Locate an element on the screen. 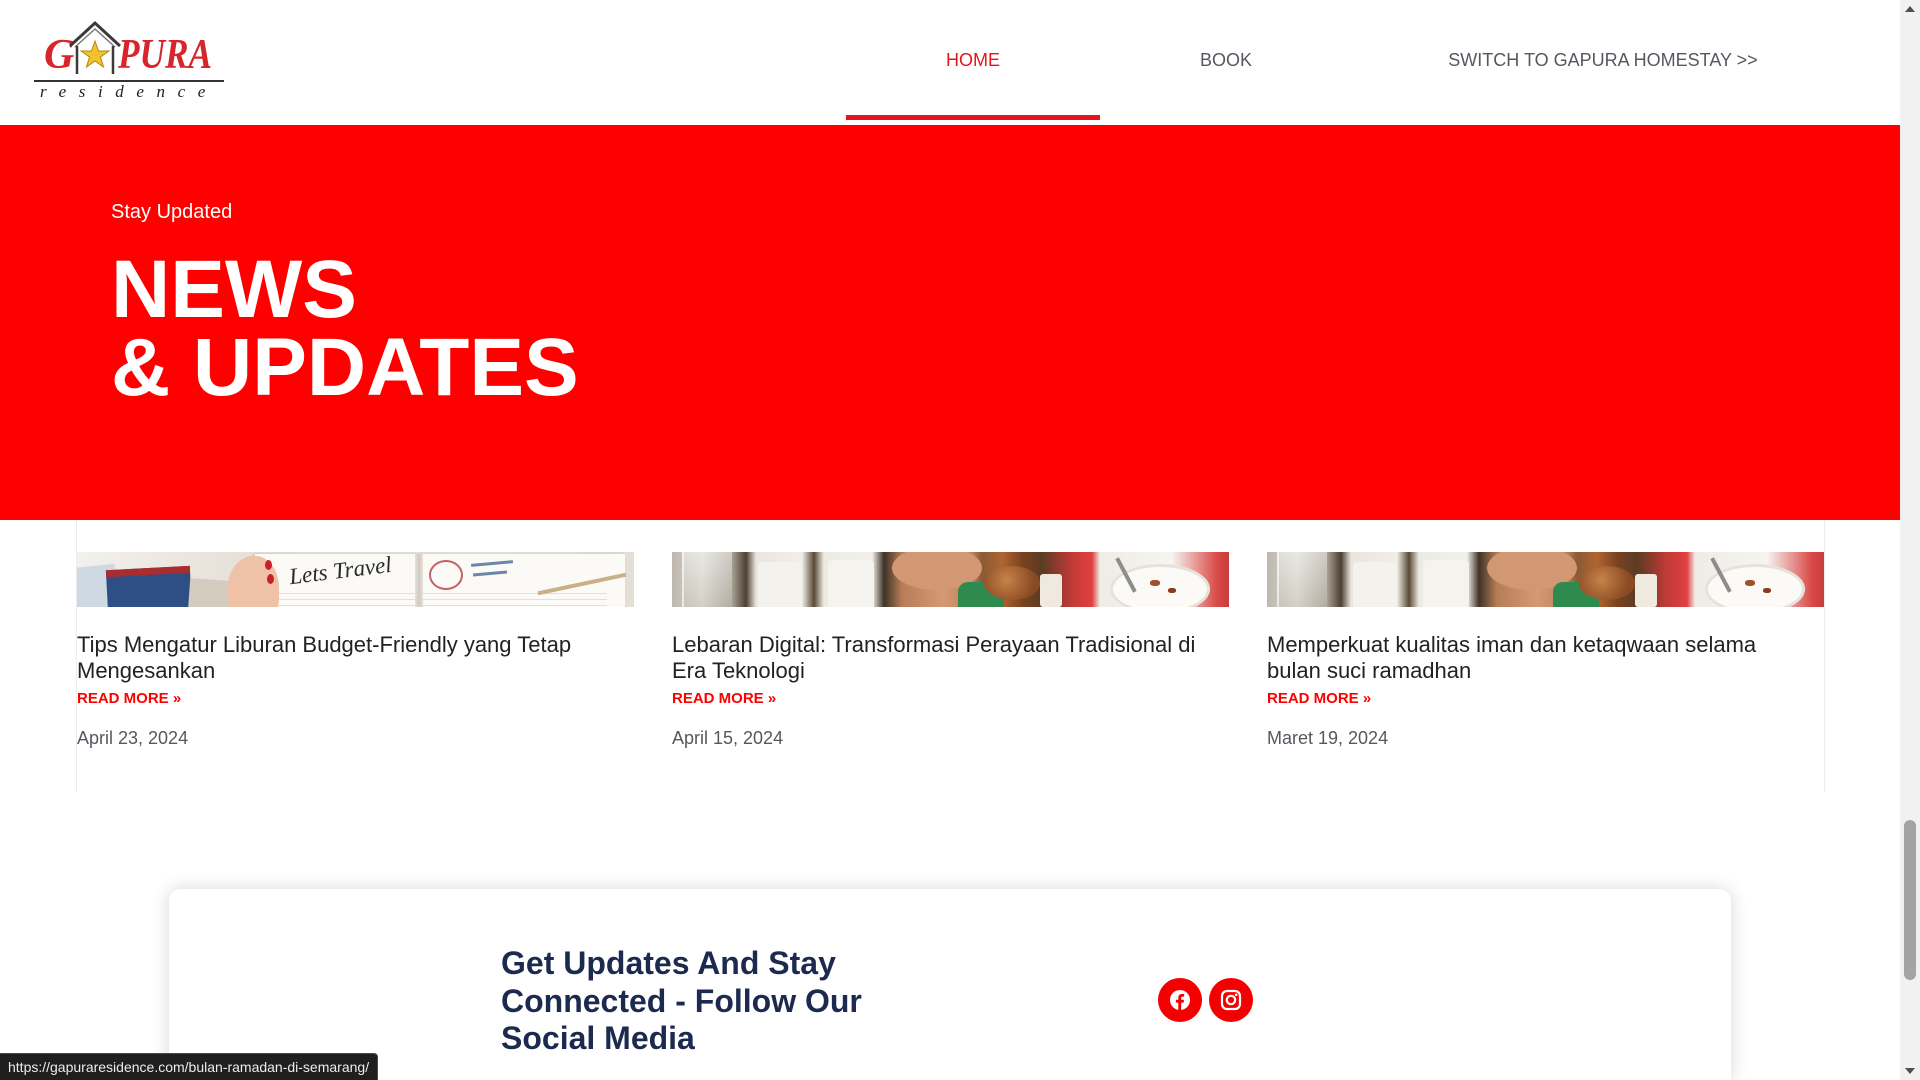  scroll-up-arrow-icon is located at coordinates (1910, 9).